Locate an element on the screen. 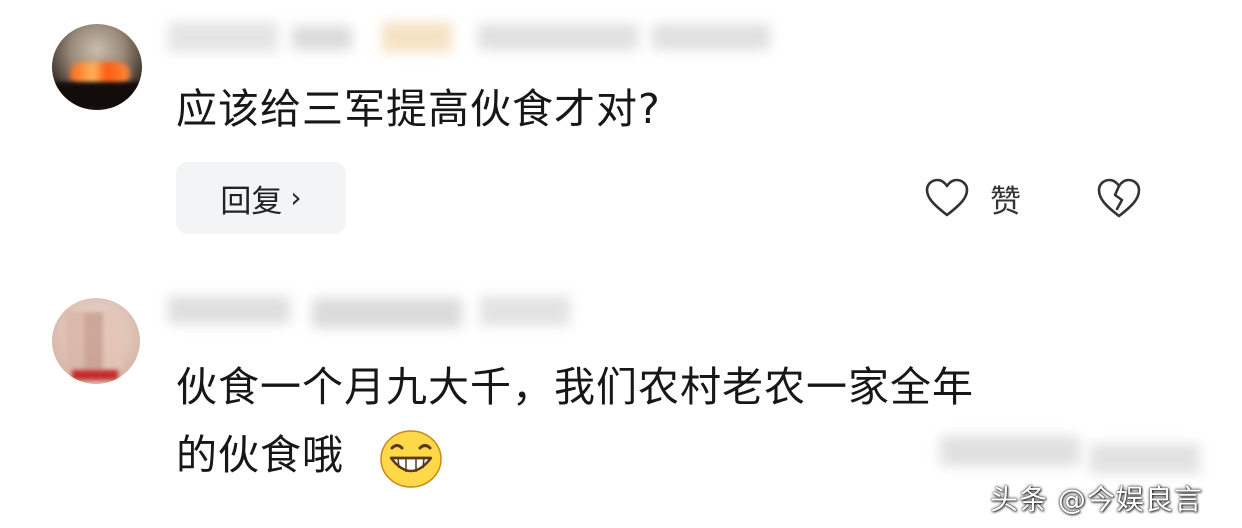  reply-button: 回复 › is located at coordinates (261, 198).